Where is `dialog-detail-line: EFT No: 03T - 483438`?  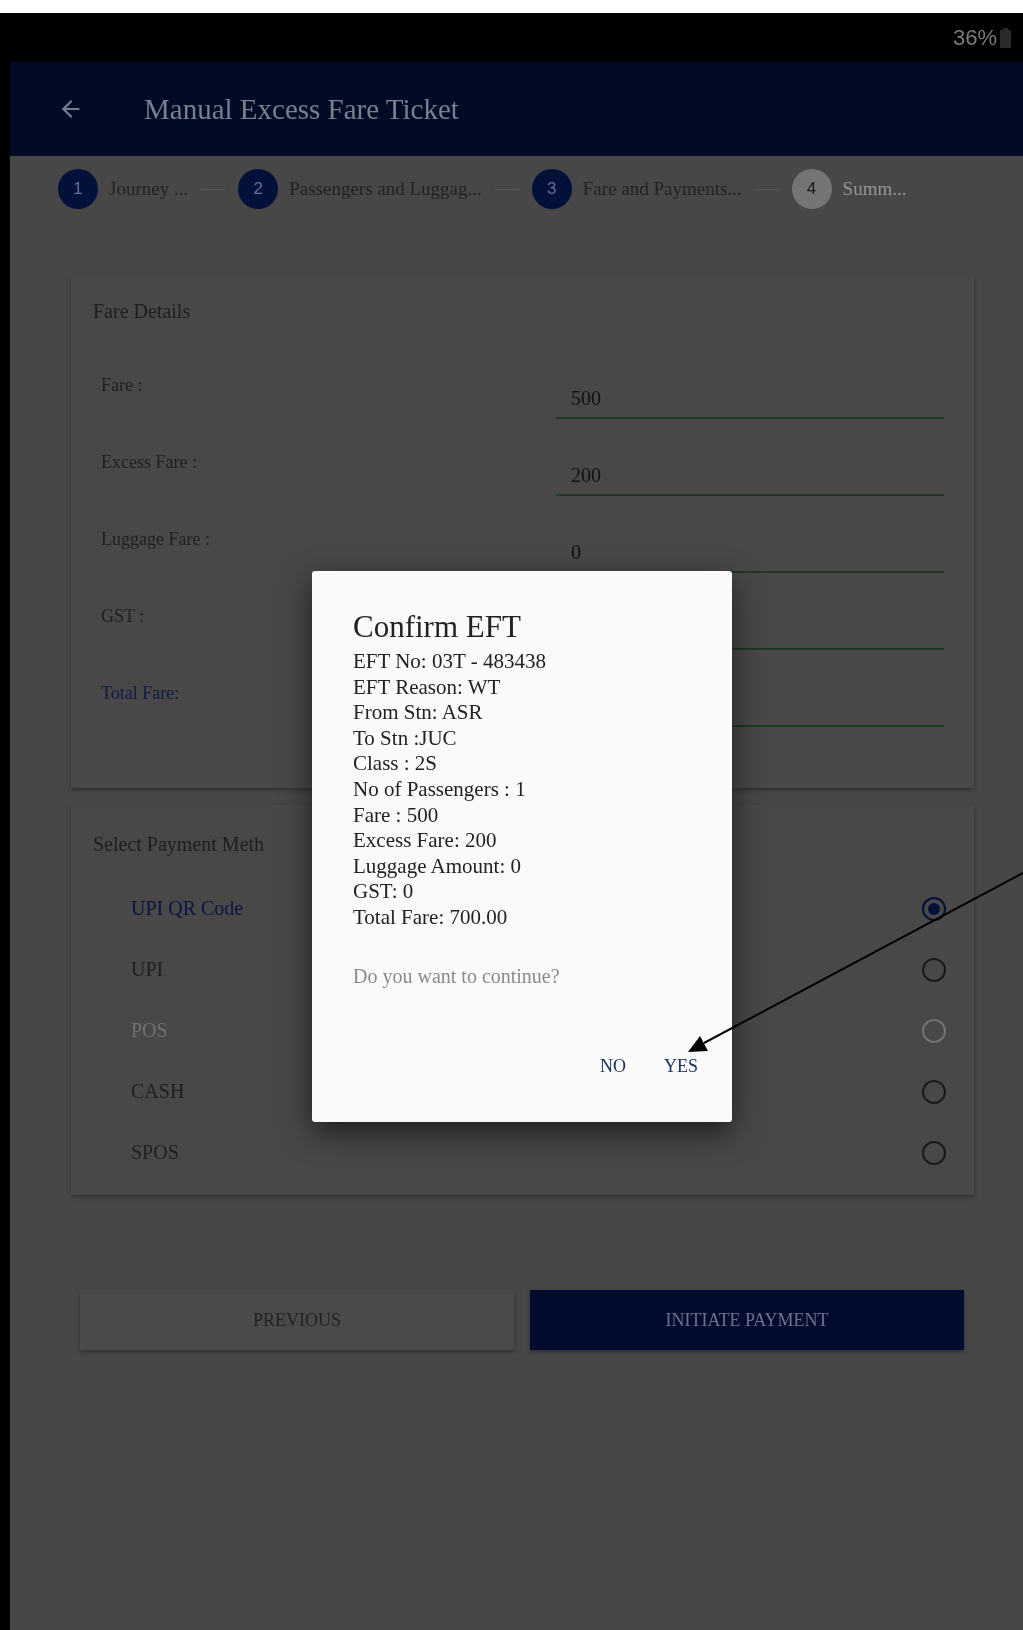
dialog-detail-line: EFT No: 03T - 483438 is located at coordinates (450, 662).